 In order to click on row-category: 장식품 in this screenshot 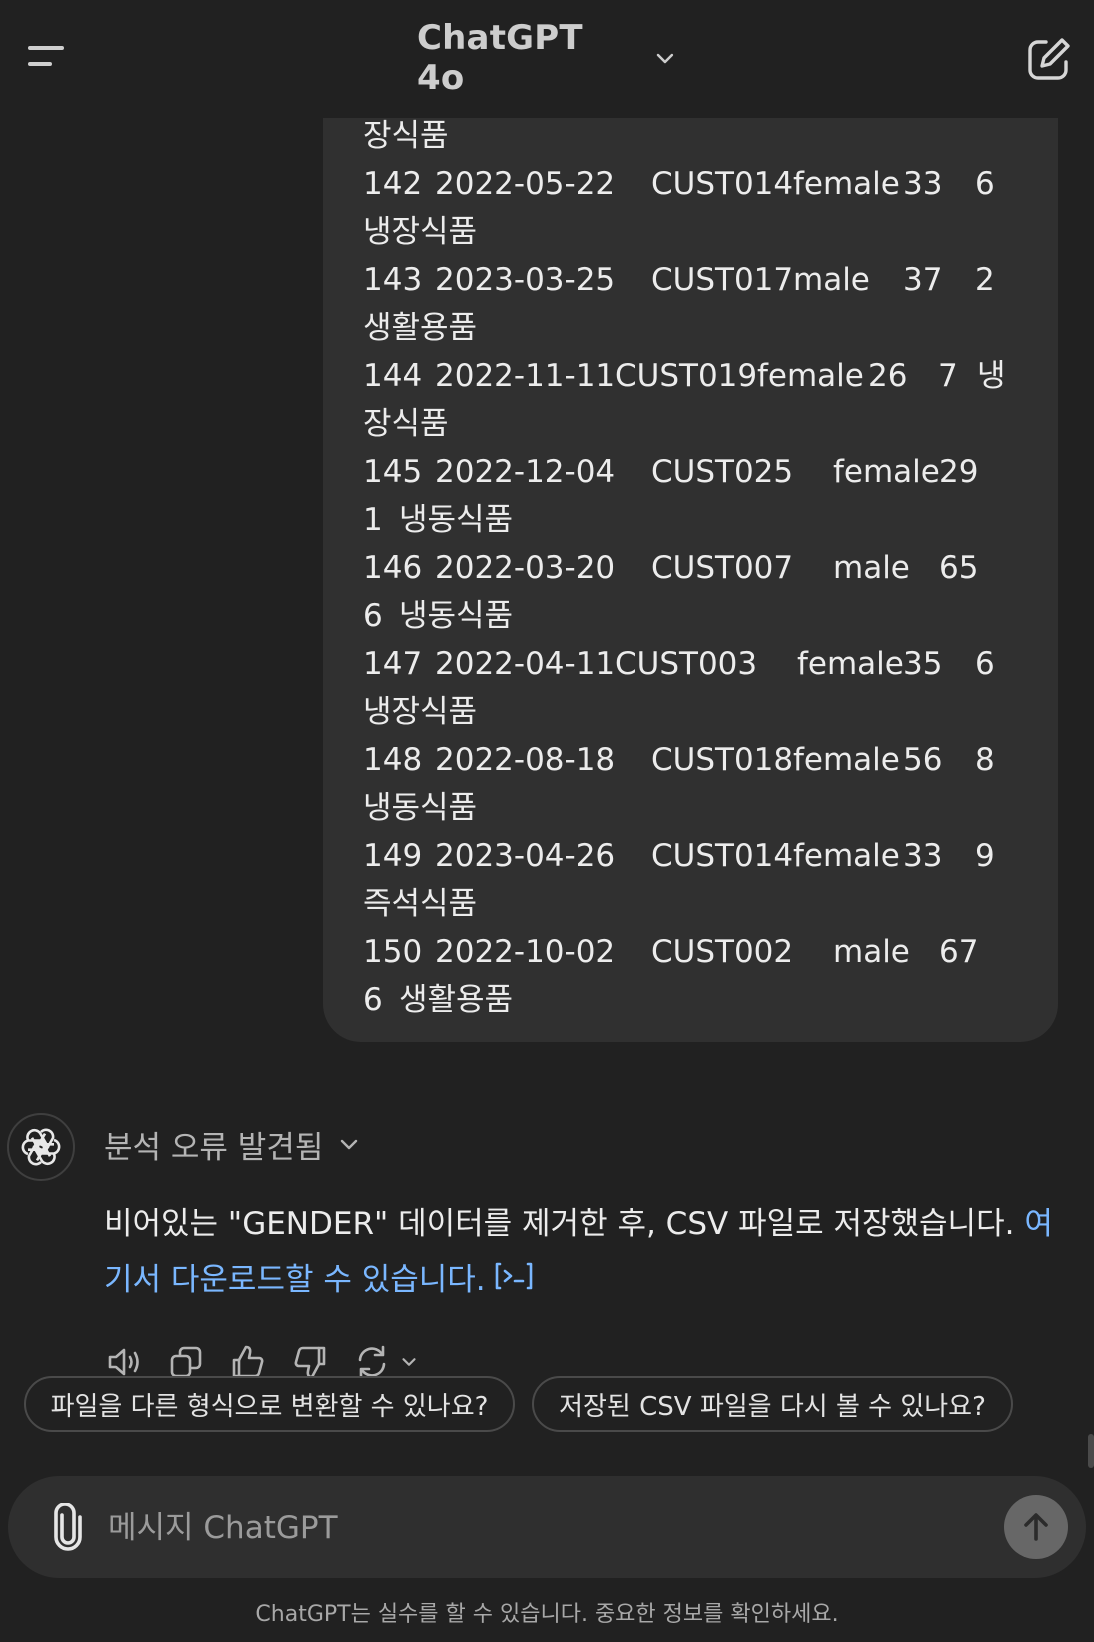, I will do `click(406, 424)`.